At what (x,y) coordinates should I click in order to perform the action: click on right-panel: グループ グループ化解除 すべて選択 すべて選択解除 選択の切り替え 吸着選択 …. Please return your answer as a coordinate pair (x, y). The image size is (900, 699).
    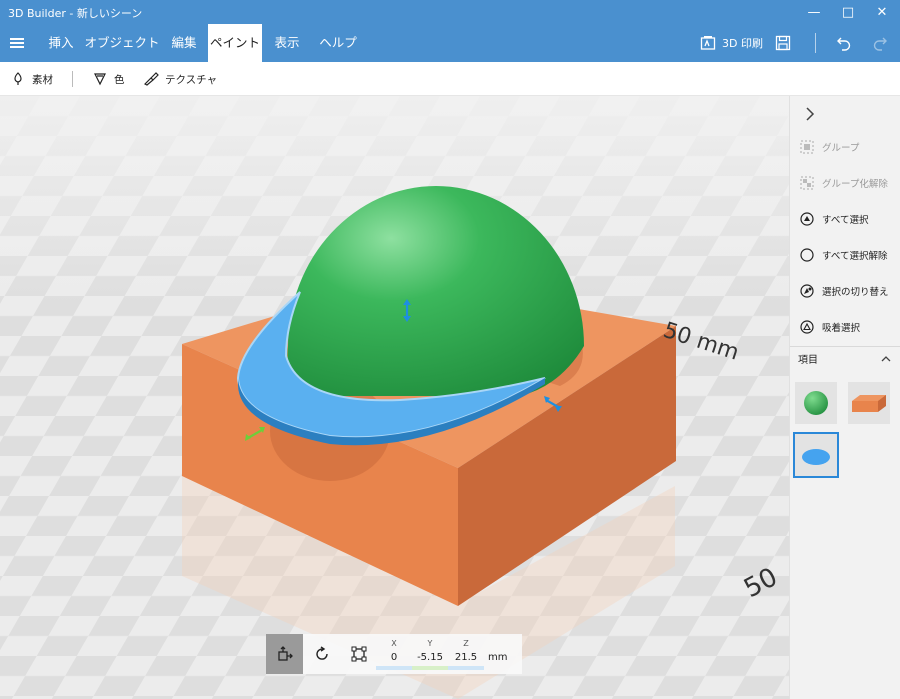
    Looking at the image, I should click on (844, 397).